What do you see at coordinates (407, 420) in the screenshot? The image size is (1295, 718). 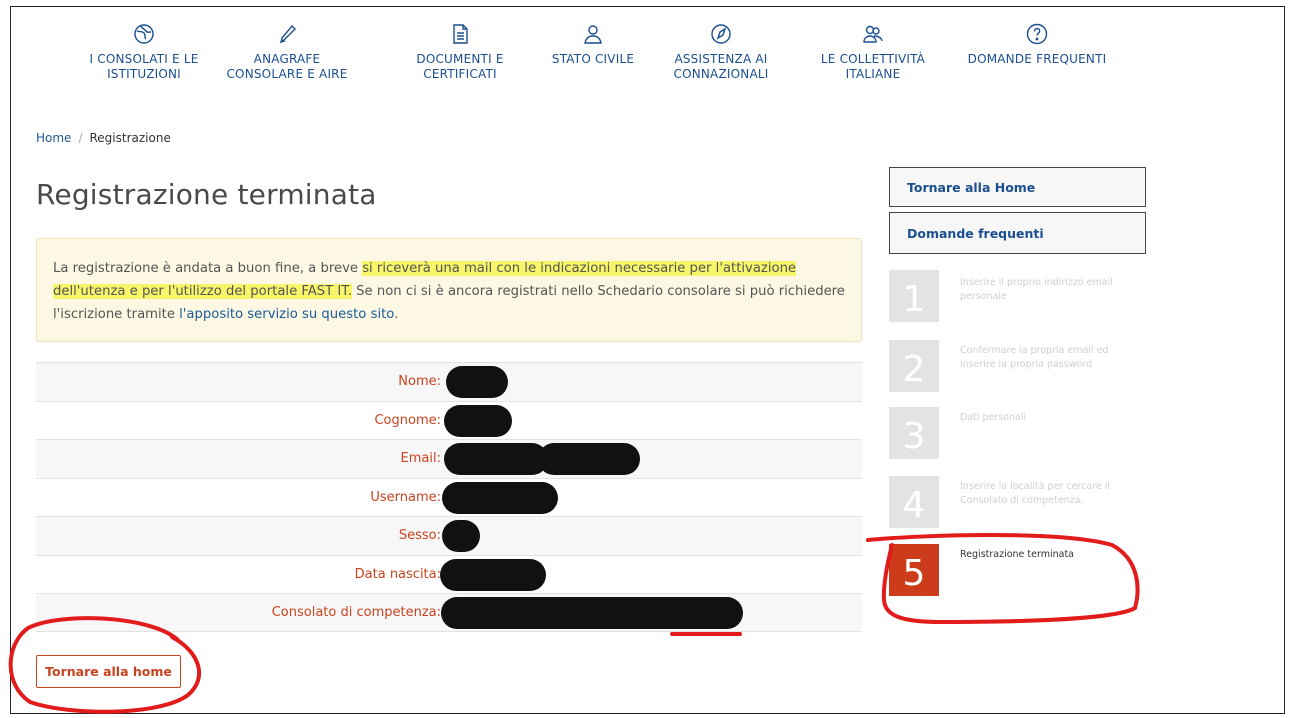 I see `field-label: Cognome:` at bounding box center [407, 420].